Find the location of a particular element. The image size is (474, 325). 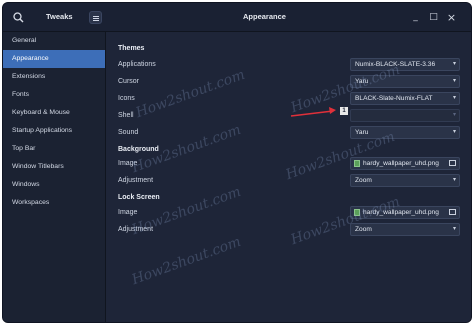

header-bar: Tweaks Appearance _ □ × is located at coordinates (237, 17).